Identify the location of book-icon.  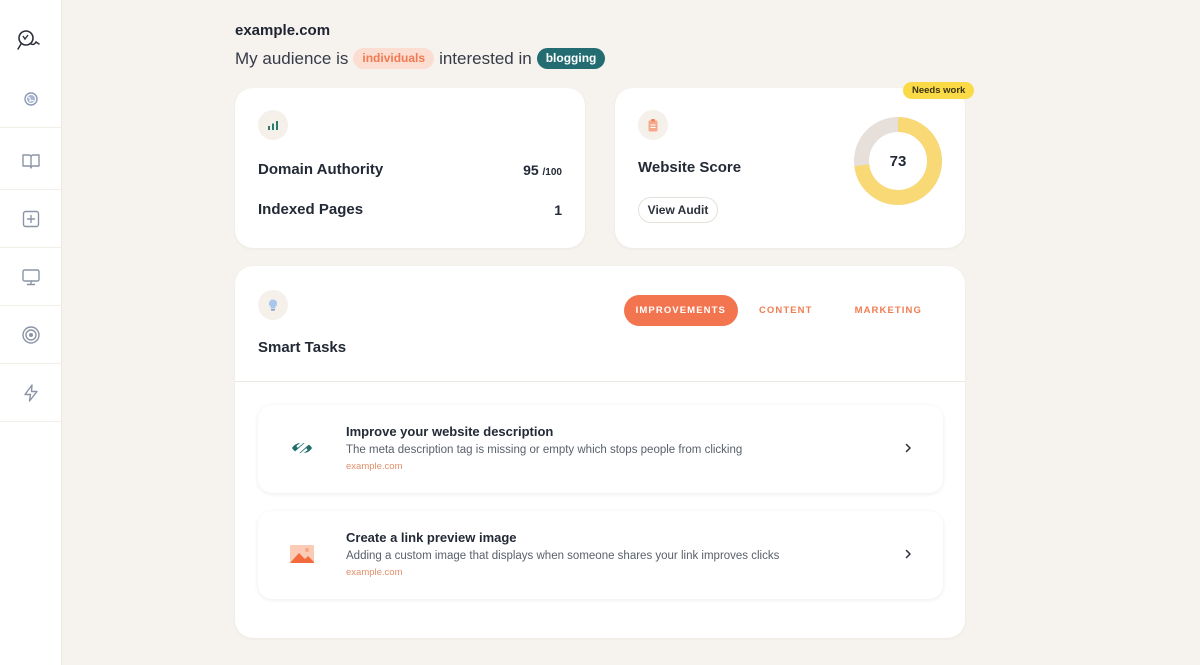
(31, 161).